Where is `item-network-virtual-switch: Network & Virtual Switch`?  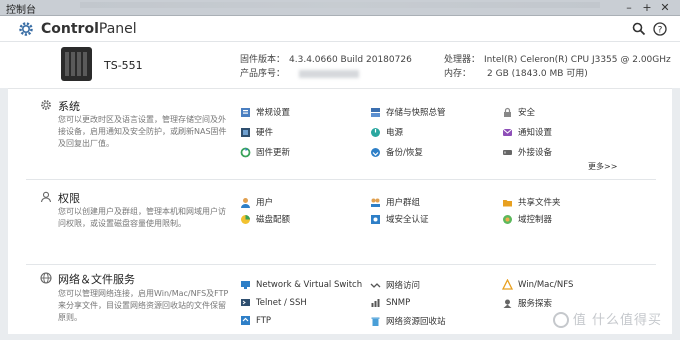
item-network-virtual-switch: Network & Virtual Switch is located at coordinates (301, 284).